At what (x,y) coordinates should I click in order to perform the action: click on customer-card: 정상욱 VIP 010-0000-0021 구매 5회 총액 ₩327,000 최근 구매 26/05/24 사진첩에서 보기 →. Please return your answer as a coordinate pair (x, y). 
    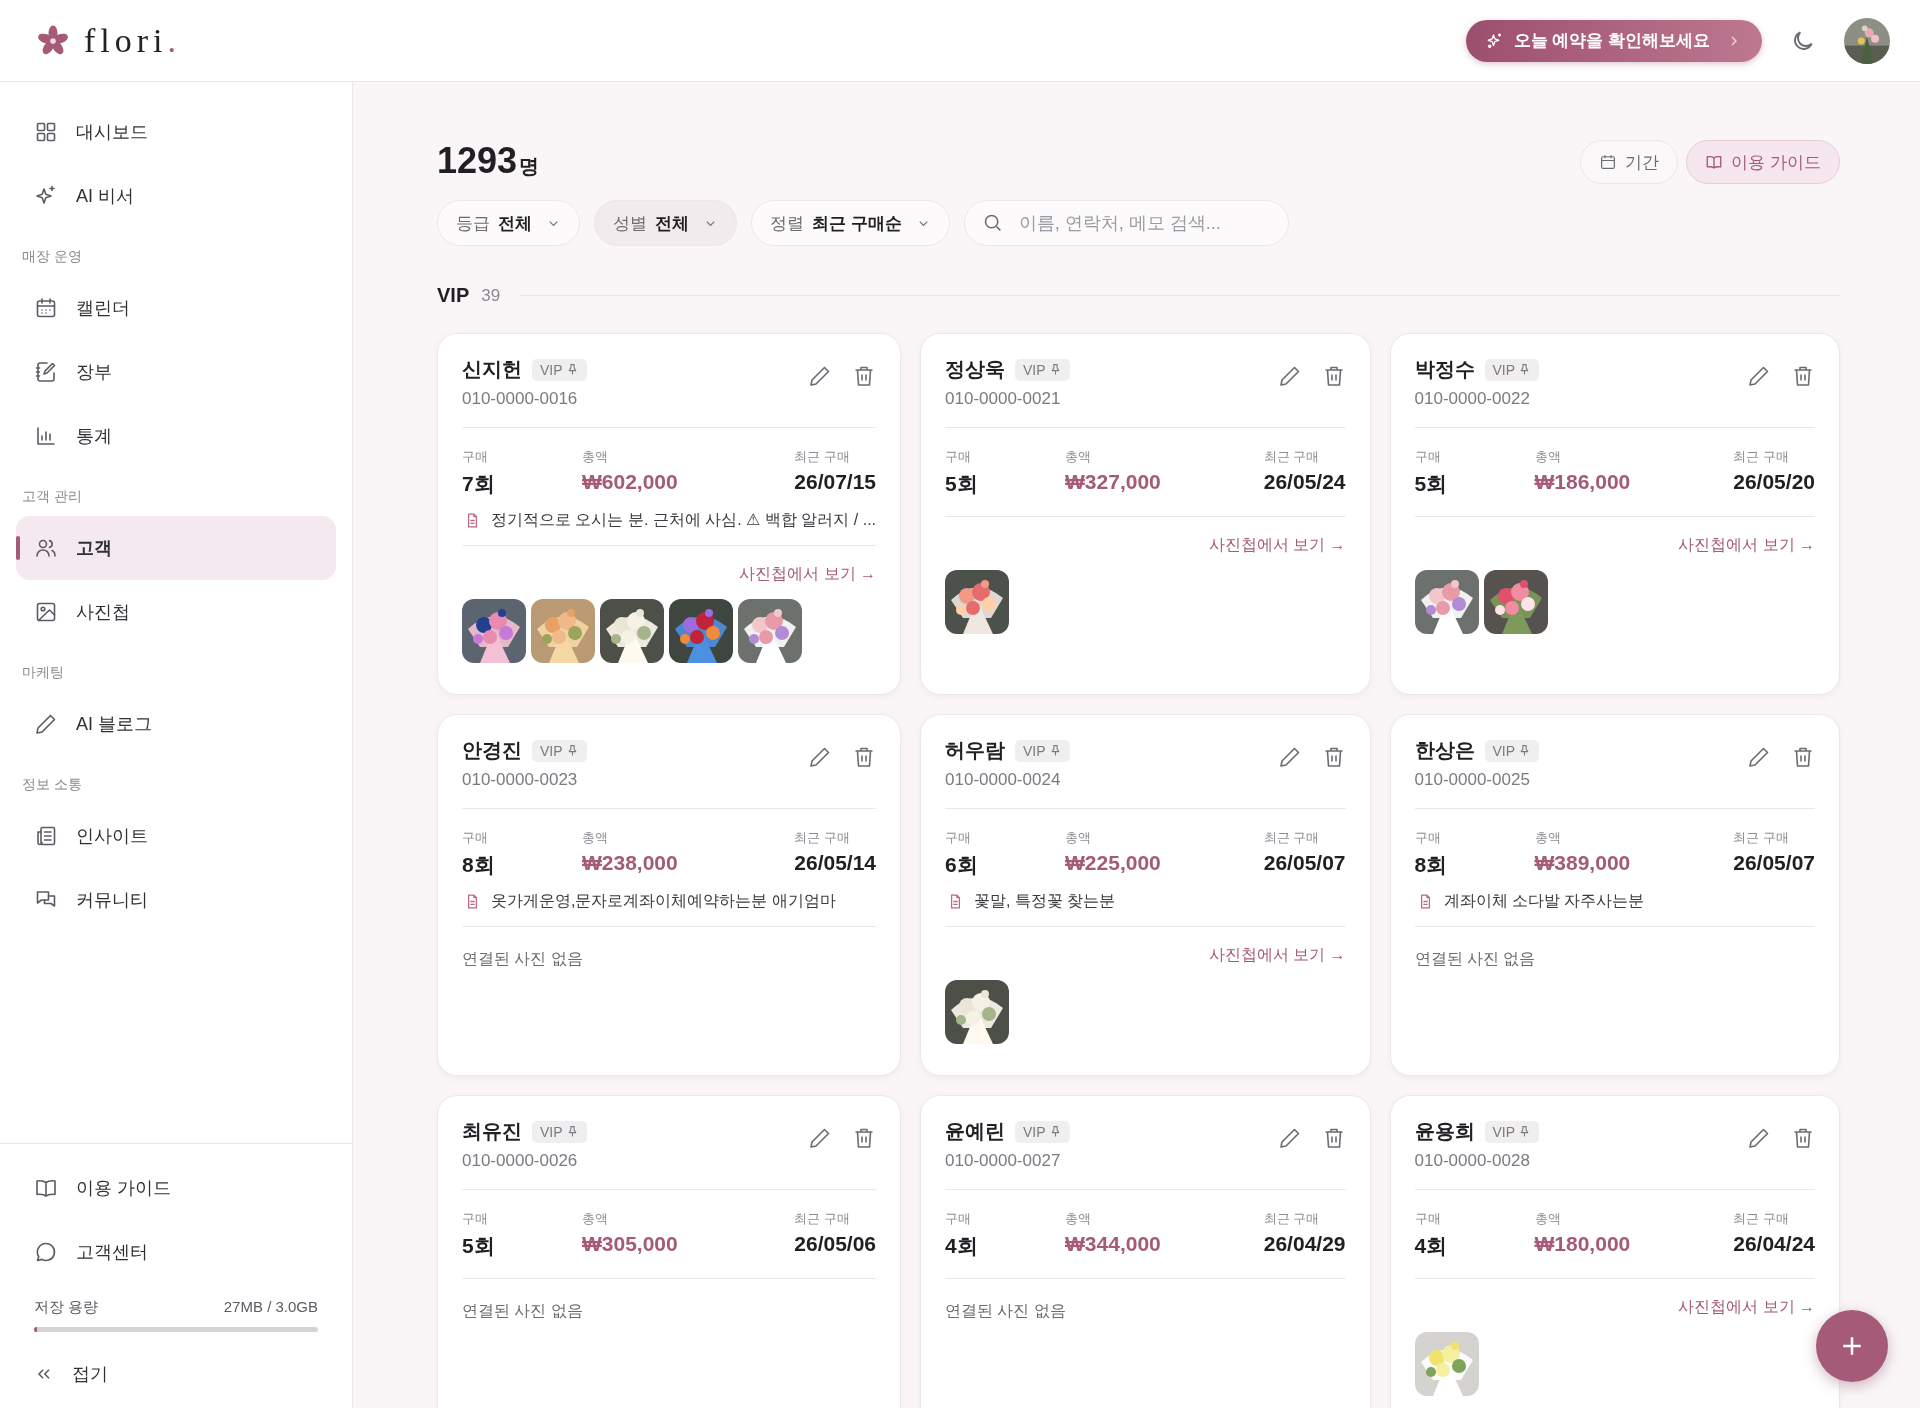
    Looking at the image, I should click on (1145, 514).